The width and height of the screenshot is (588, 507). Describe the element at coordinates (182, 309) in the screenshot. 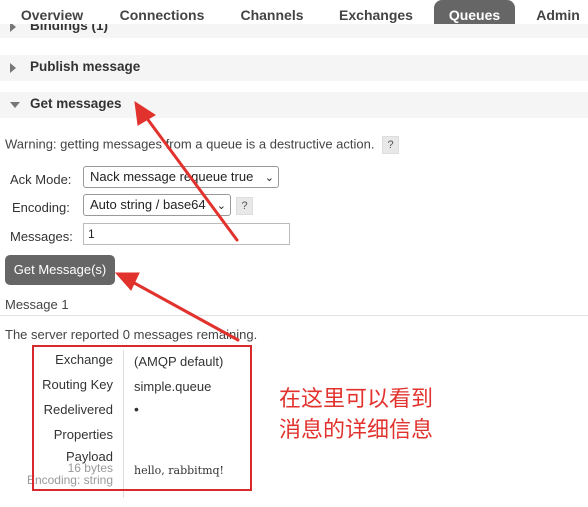

I see `arrow-to-get-button` at that location.